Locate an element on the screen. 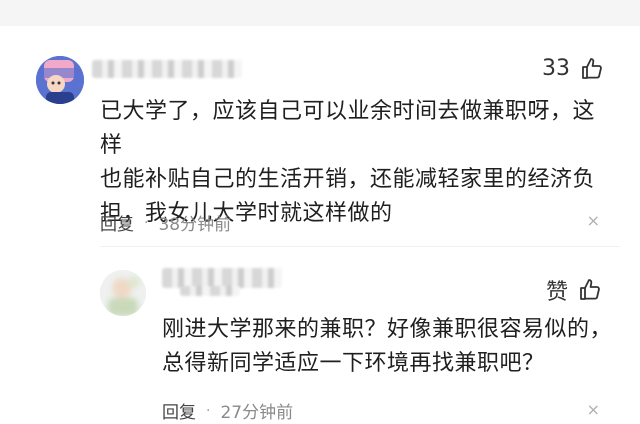  reply-line: 刚进大学那来的兼职？好像兼职很容易似的， is located at coordinates (387, 329).